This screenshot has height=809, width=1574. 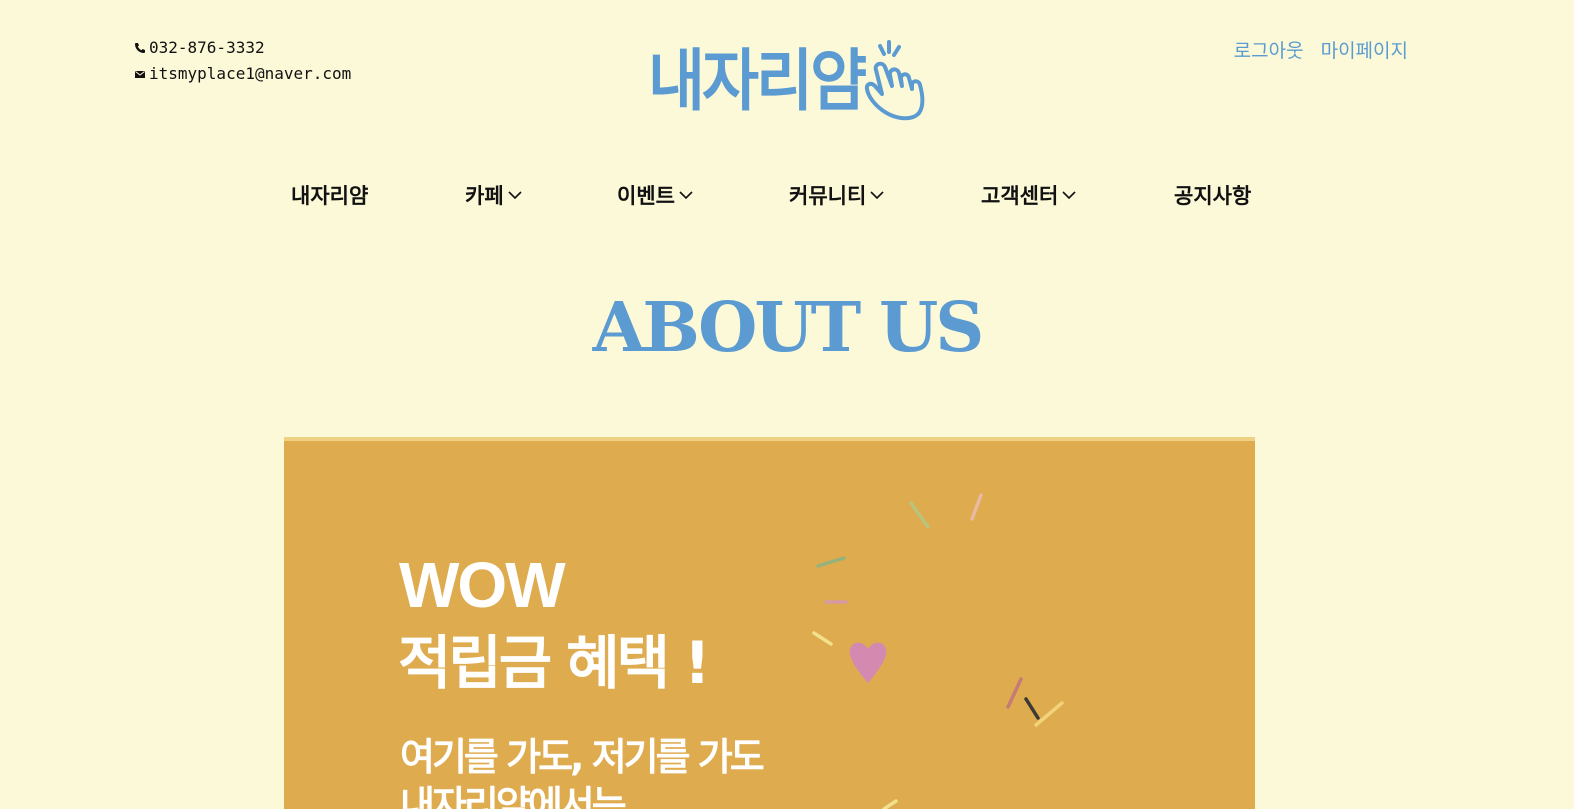 I want to click on user-links: 로그아웃 마이페이지, so click(x=1321, y=49).